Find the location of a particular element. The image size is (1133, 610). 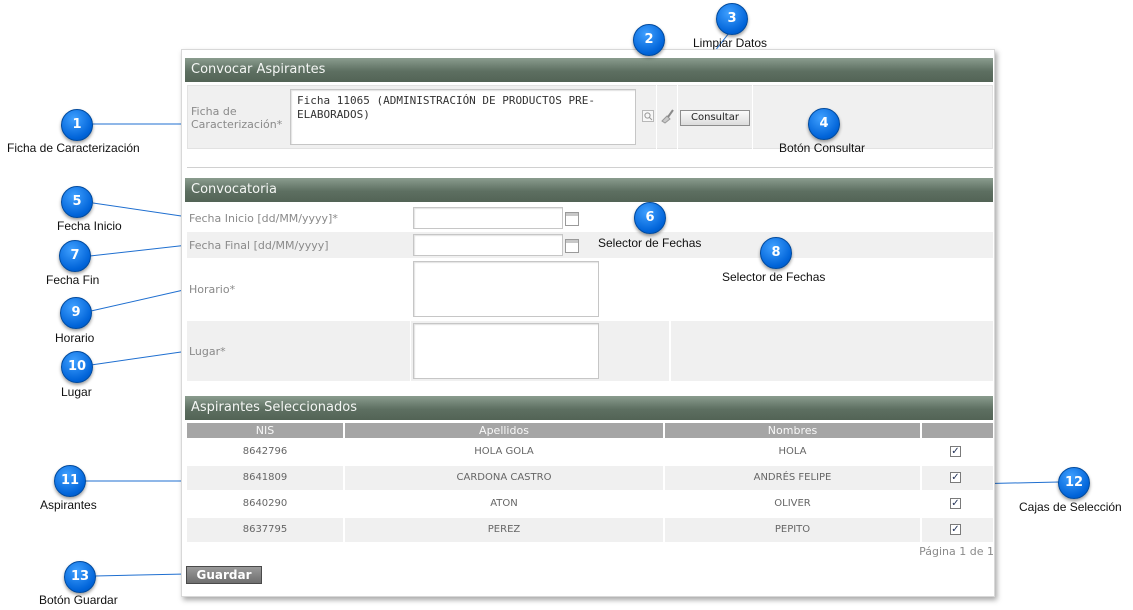

annotation-bubble-1: 1 is located at coordinates (77, 125).